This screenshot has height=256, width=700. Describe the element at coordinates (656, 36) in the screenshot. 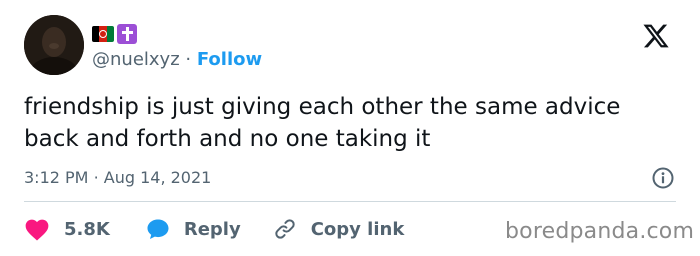

I see `x-logo-icon` at that location.